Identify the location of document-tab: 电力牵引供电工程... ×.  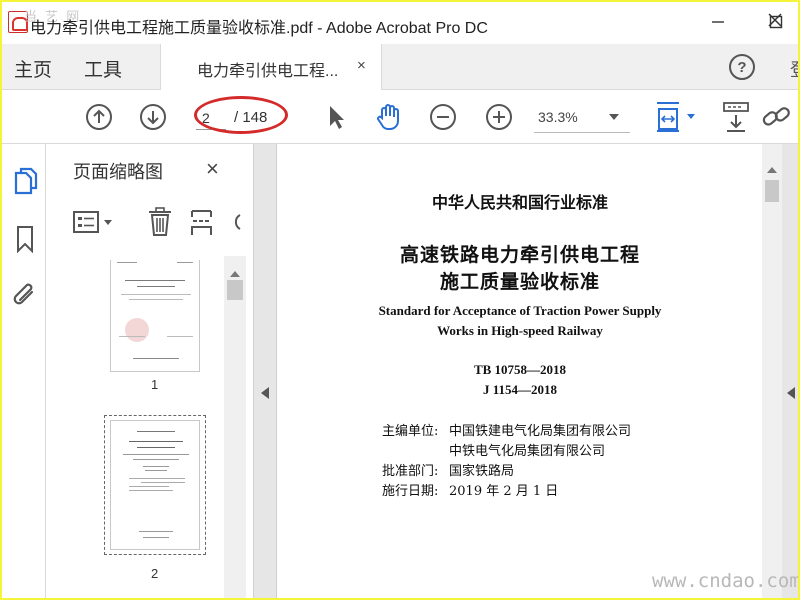
(271, 67).